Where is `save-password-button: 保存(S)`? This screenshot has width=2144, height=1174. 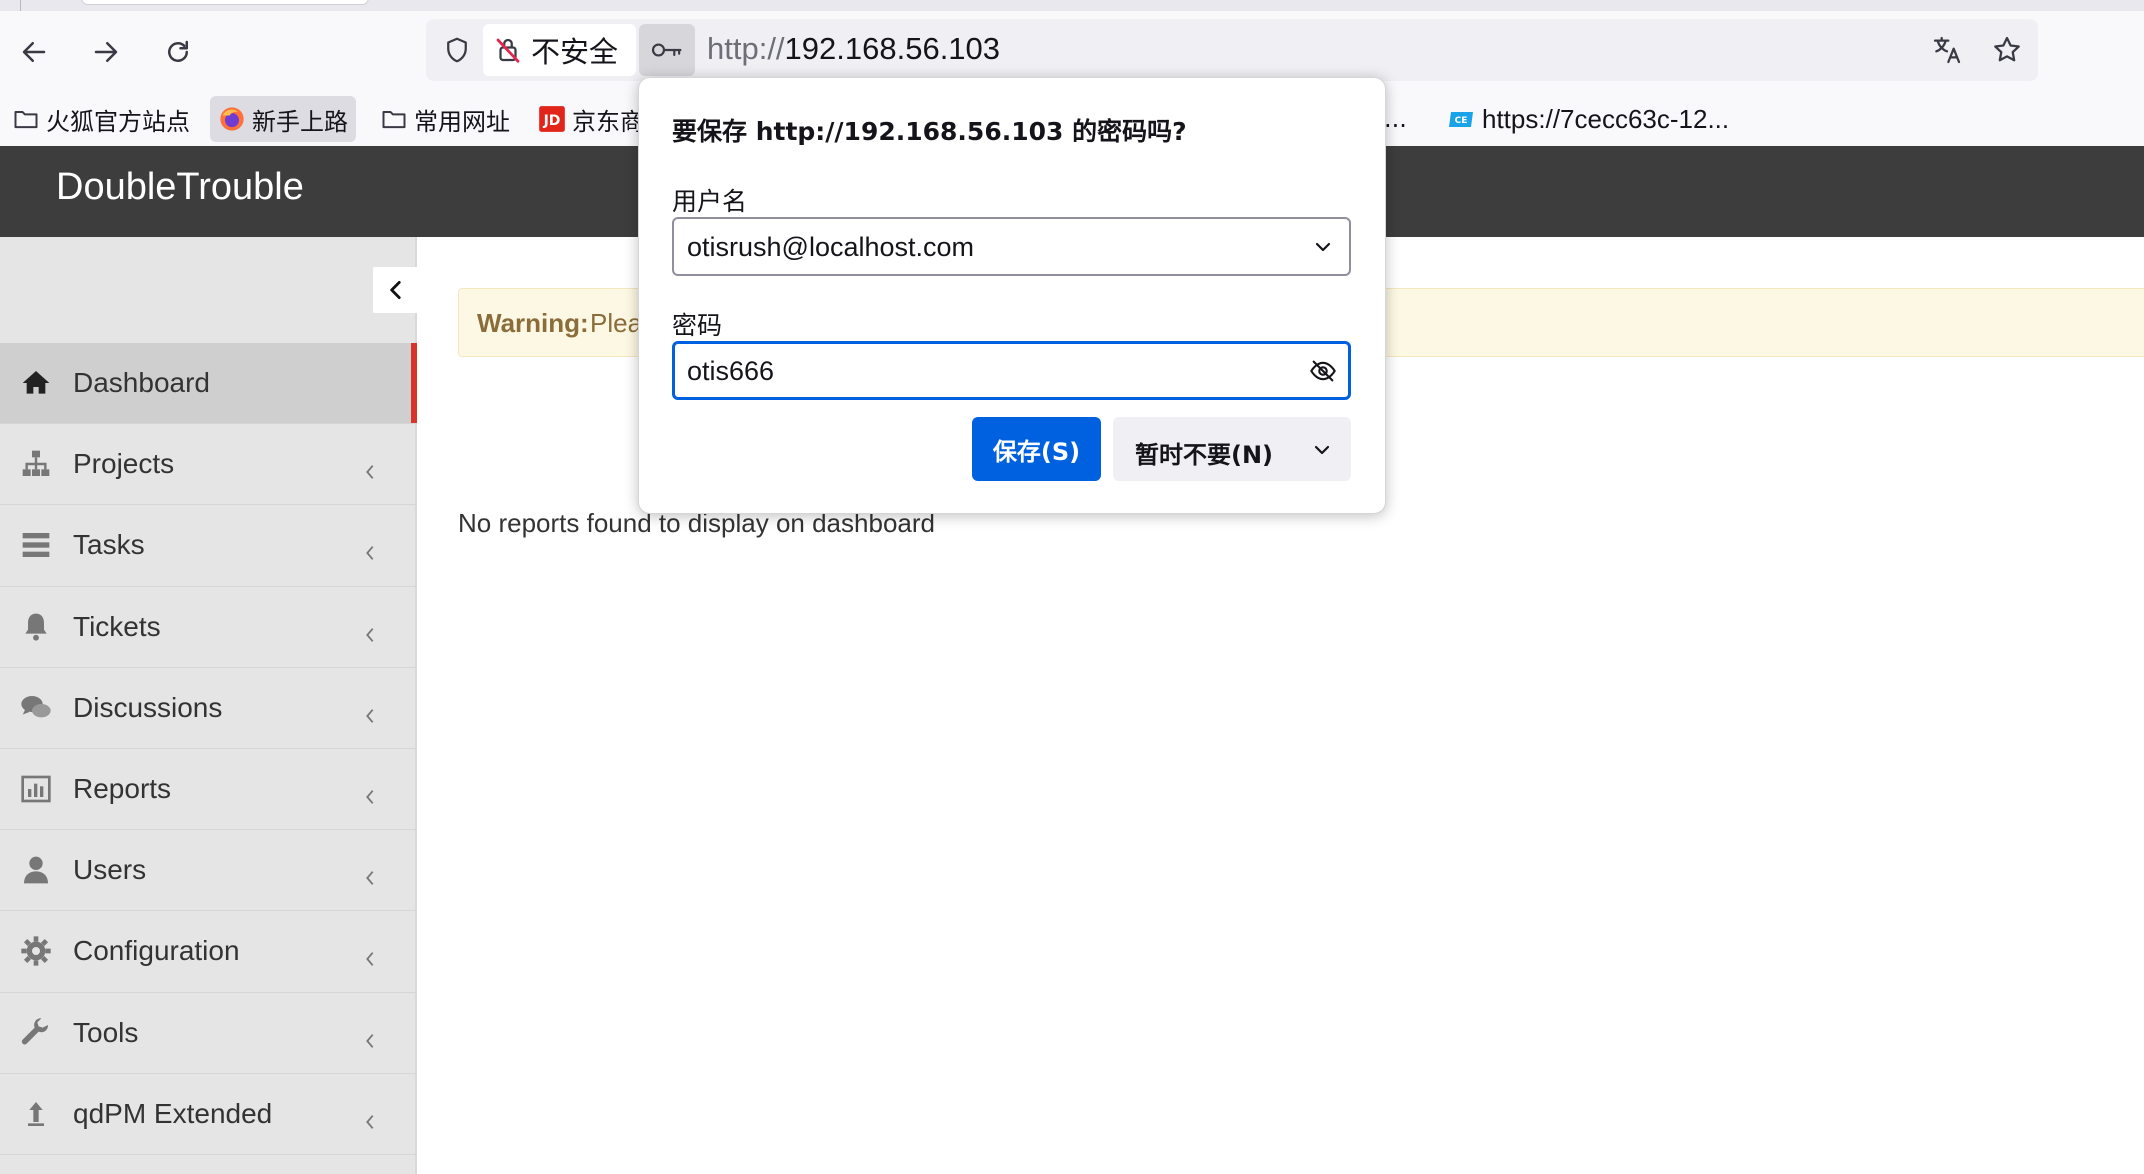
save-password-button: 保存(S) is located at coordinates (1036, 449).